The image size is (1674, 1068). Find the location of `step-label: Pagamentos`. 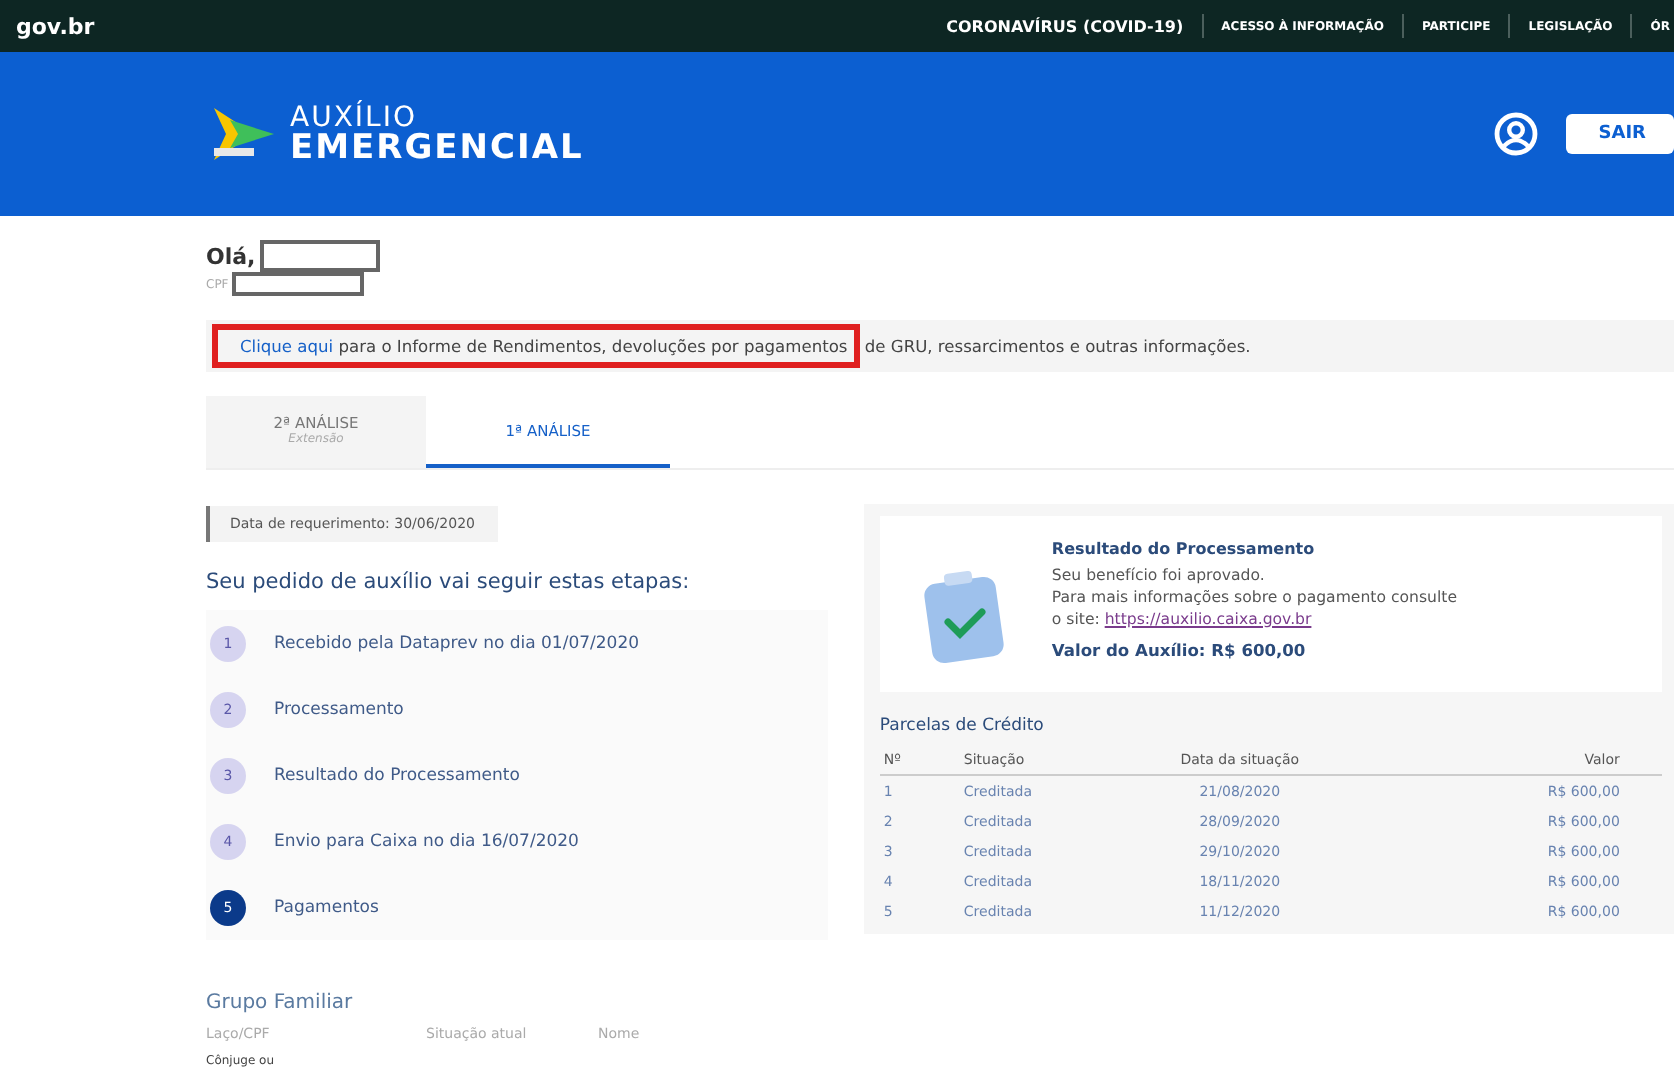

step-label: Pagamentos is located at coordinates (326, 907).